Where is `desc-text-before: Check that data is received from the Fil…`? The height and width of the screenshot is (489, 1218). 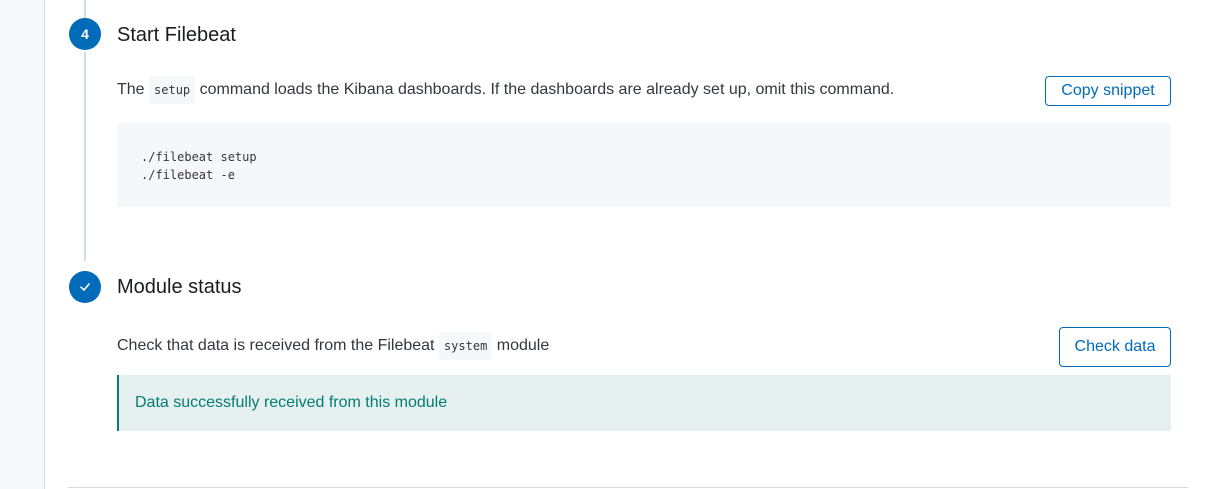 desc-text-before: Check that data is received from the Fil… is located at coordinates (276, 345).